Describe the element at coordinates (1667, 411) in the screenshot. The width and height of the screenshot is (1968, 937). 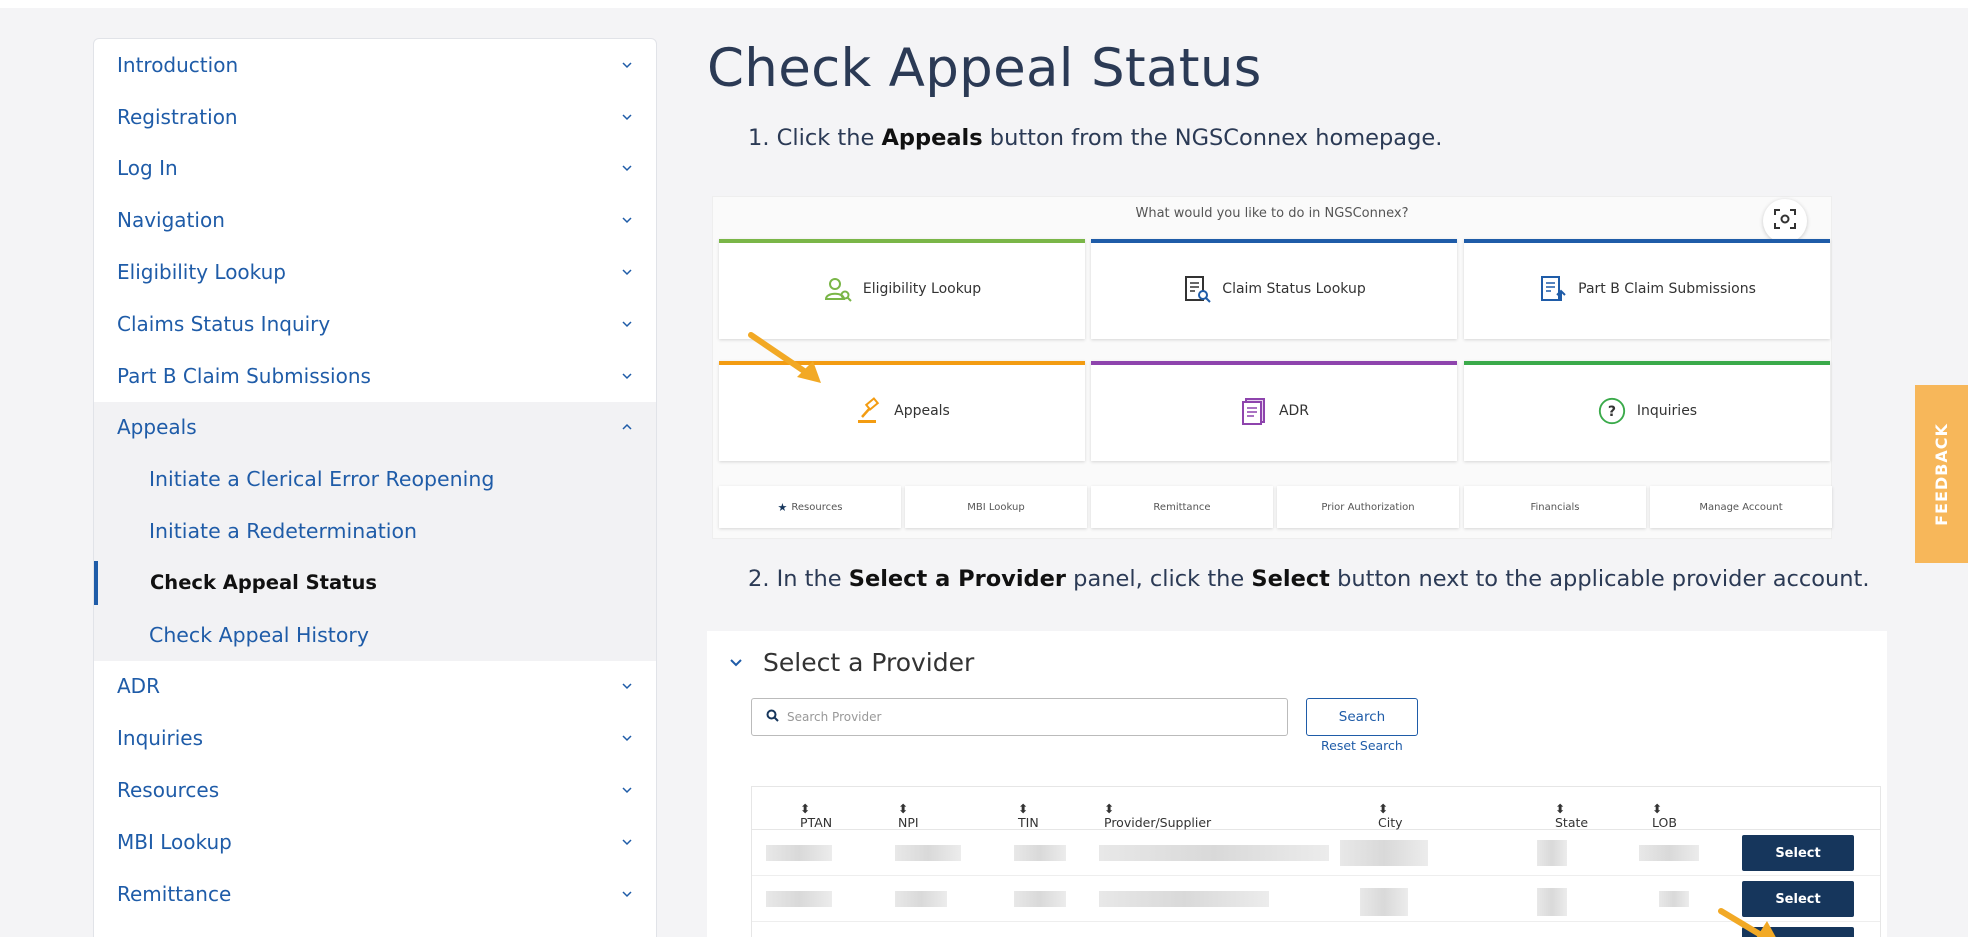
I see `tile-label: Inquiries` at that location.